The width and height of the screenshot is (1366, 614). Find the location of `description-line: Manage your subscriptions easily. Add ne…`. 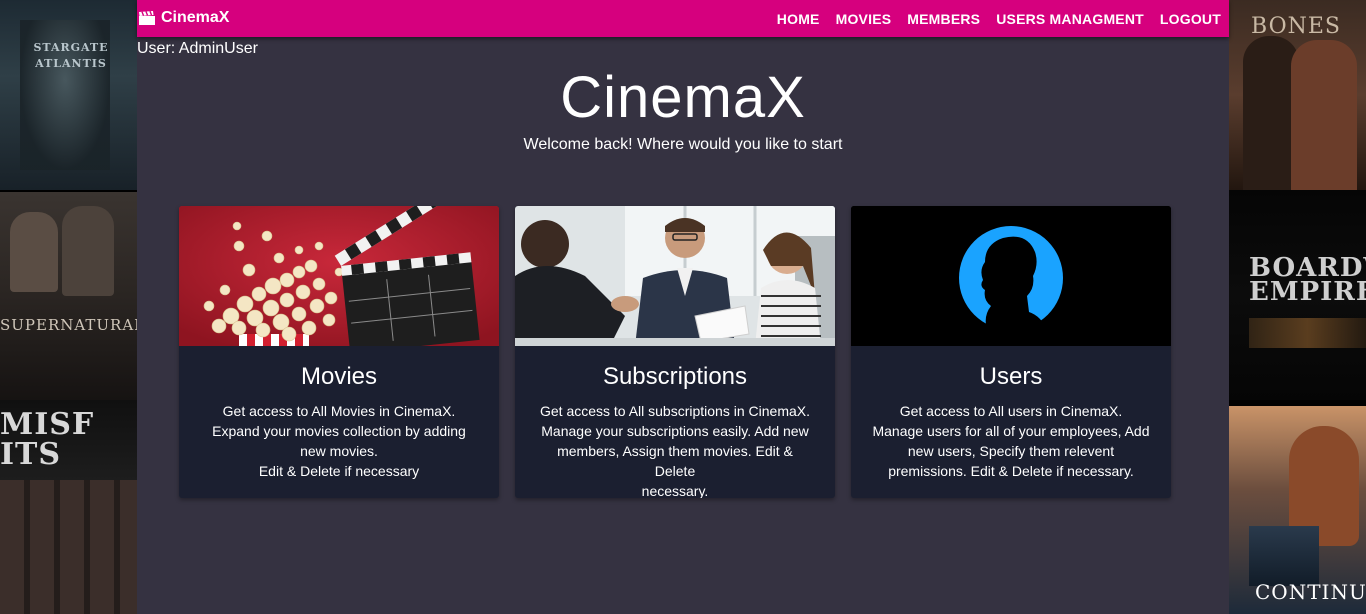

description-line: Manage your subscriptions easily. Add ne… is located at coordinates (675, 431).